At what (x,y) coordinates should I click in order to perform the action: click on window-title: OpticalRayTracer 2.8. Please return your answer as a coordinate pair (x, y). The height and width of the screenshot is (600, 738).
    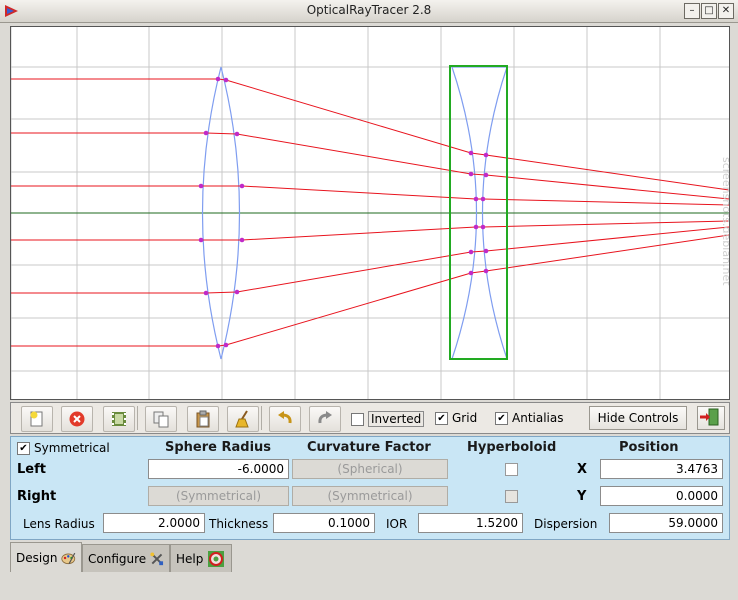
    Looking at the image, I should click on (369, 10).